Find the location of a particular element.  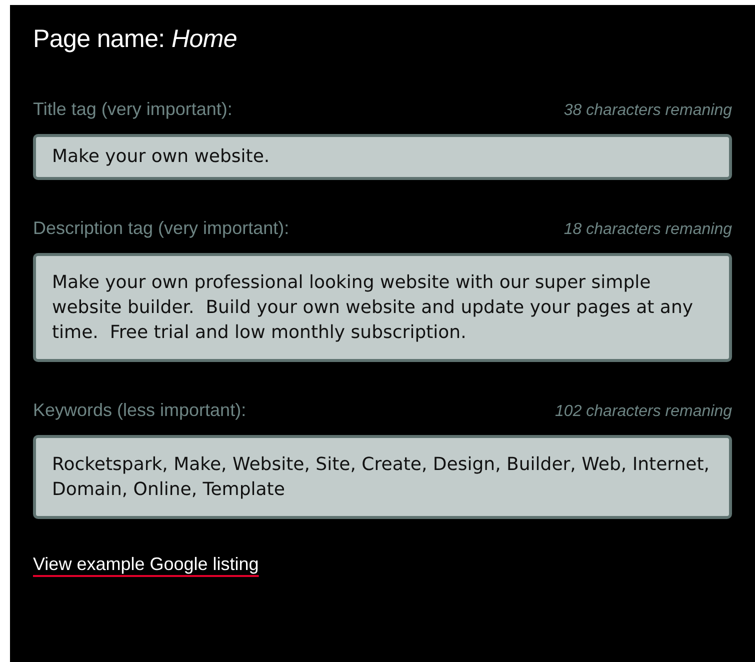

field-label: Title tag (very important): is located at coordinates (132, 109).